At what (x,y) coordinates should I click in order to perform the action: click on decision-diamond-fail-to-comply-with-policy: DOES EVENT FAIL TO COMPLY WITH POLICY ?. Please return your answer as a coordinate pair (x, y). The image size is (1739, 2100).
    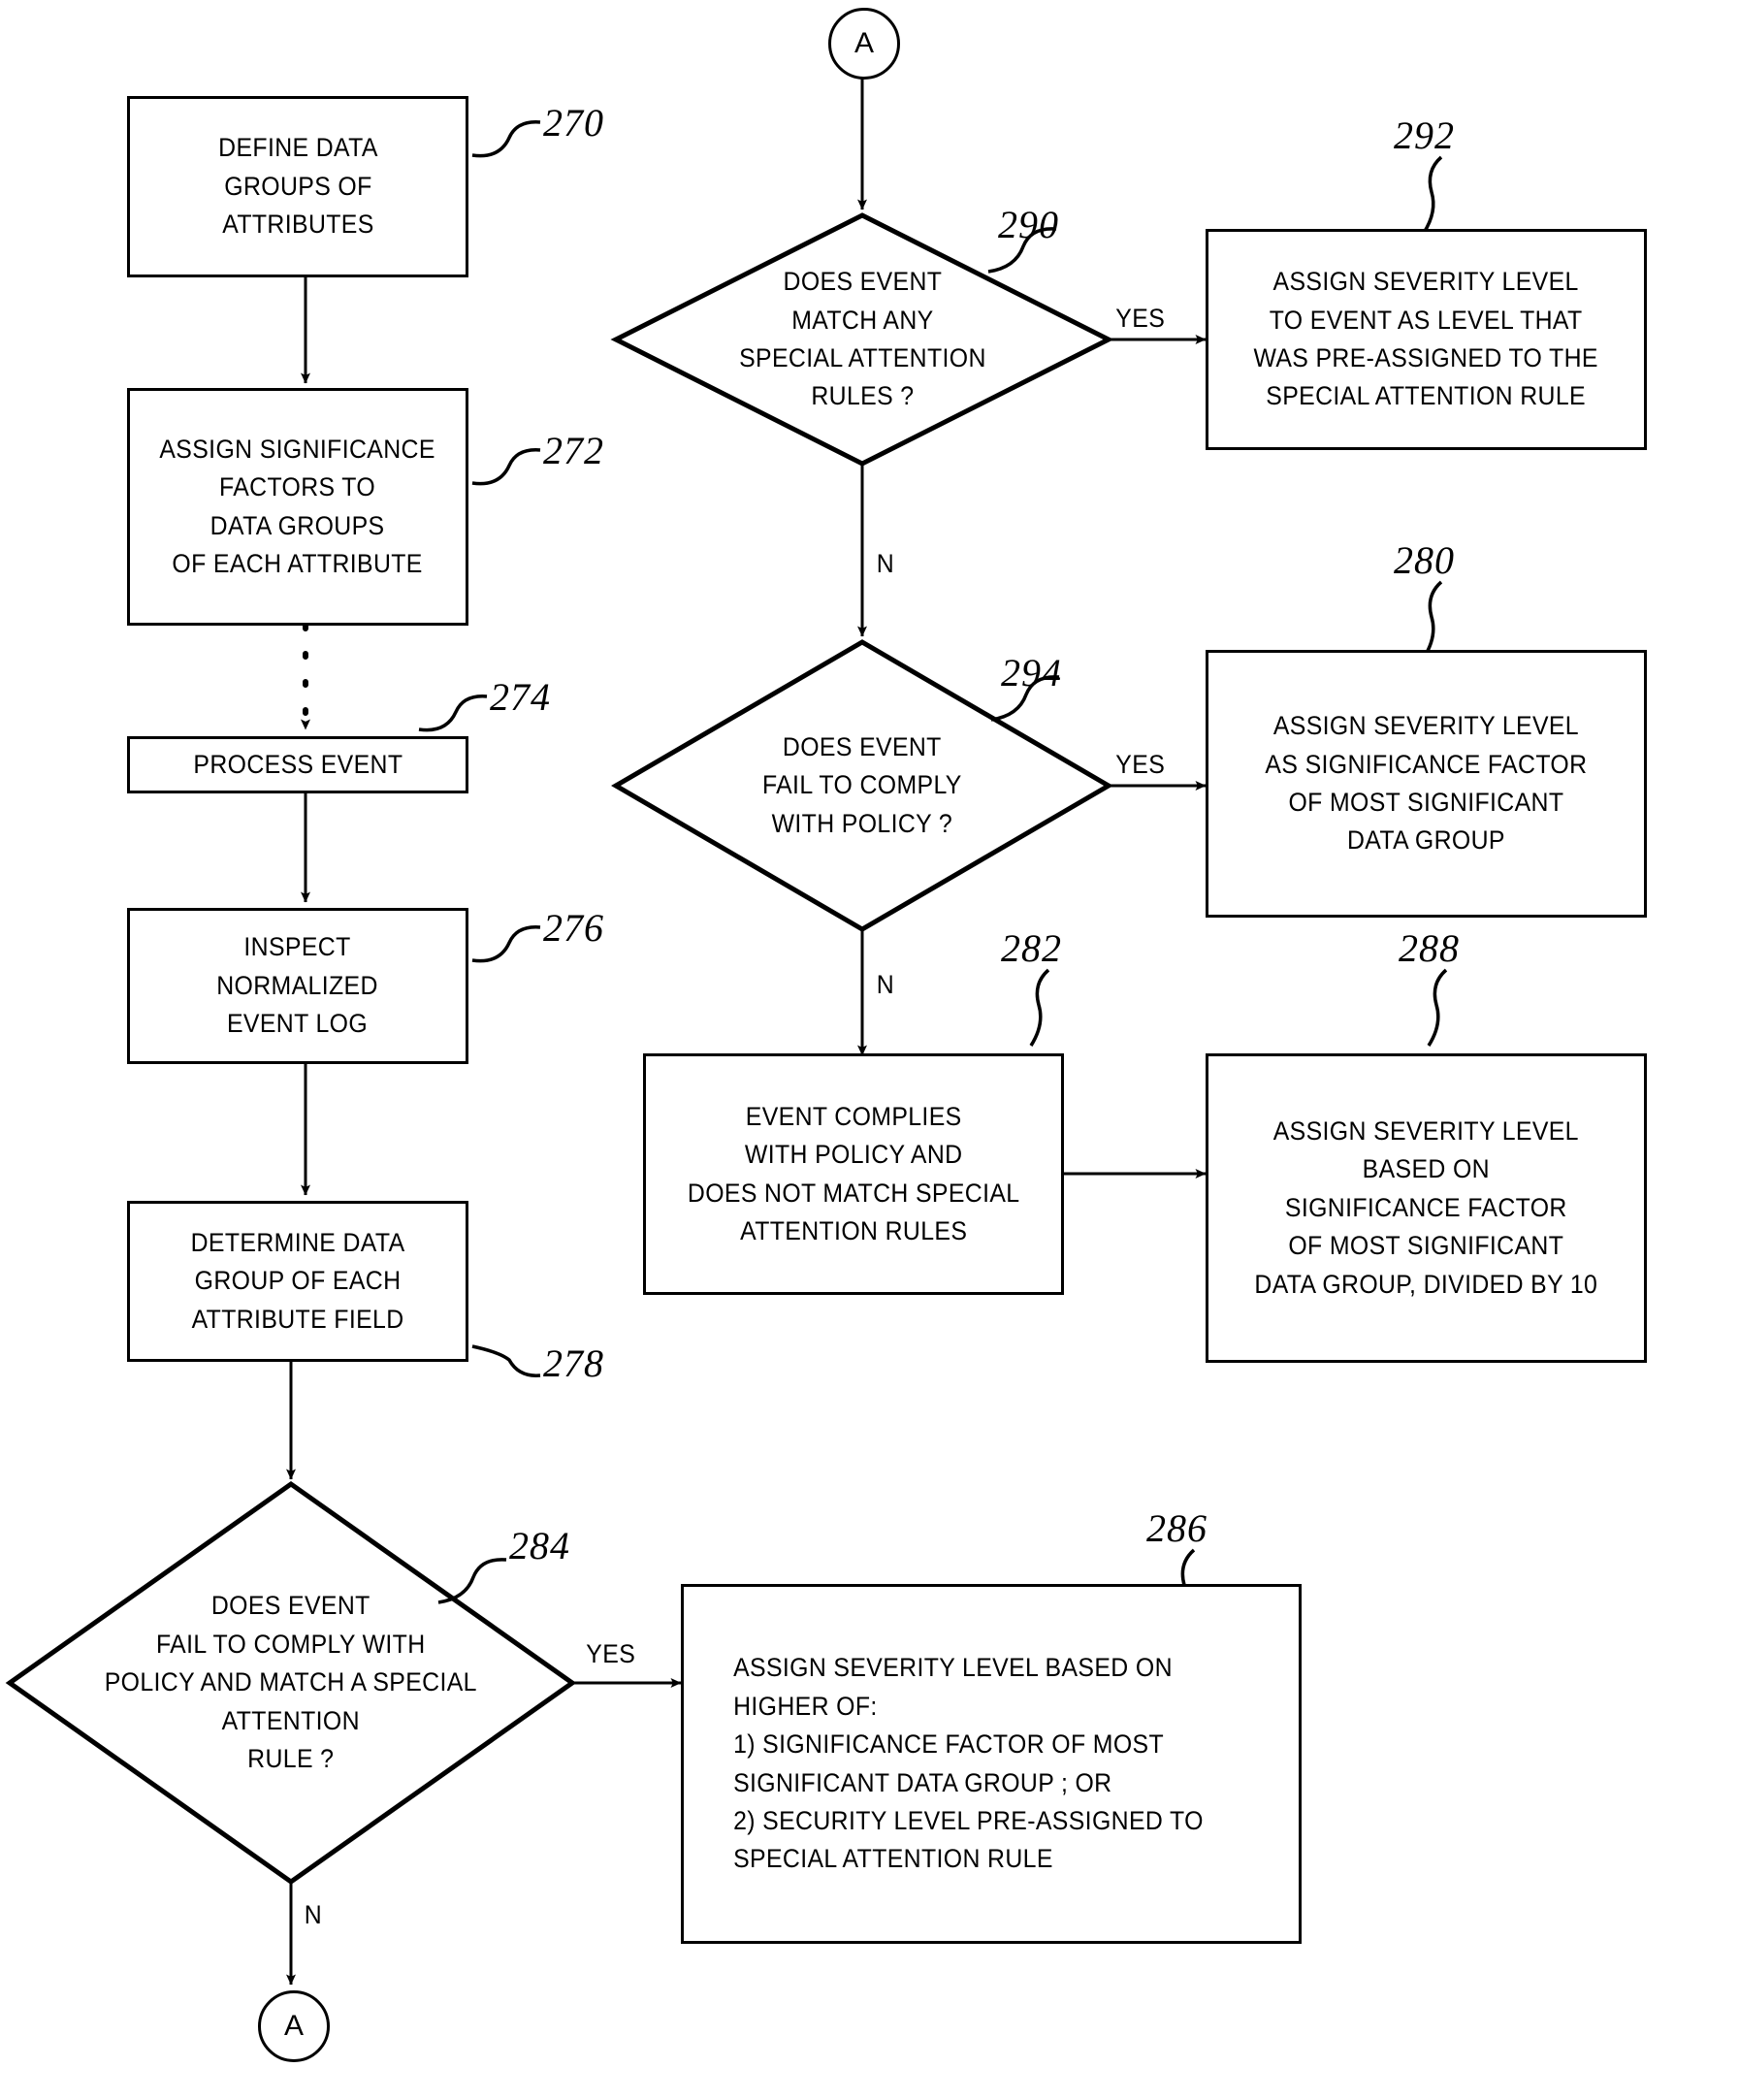
    Looking at the image, I should click on (862, 786).